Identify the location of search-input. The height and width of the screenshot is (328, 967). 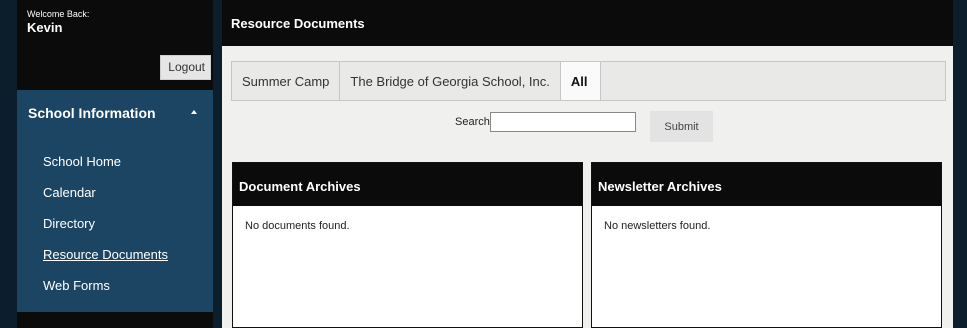
(563, 122).